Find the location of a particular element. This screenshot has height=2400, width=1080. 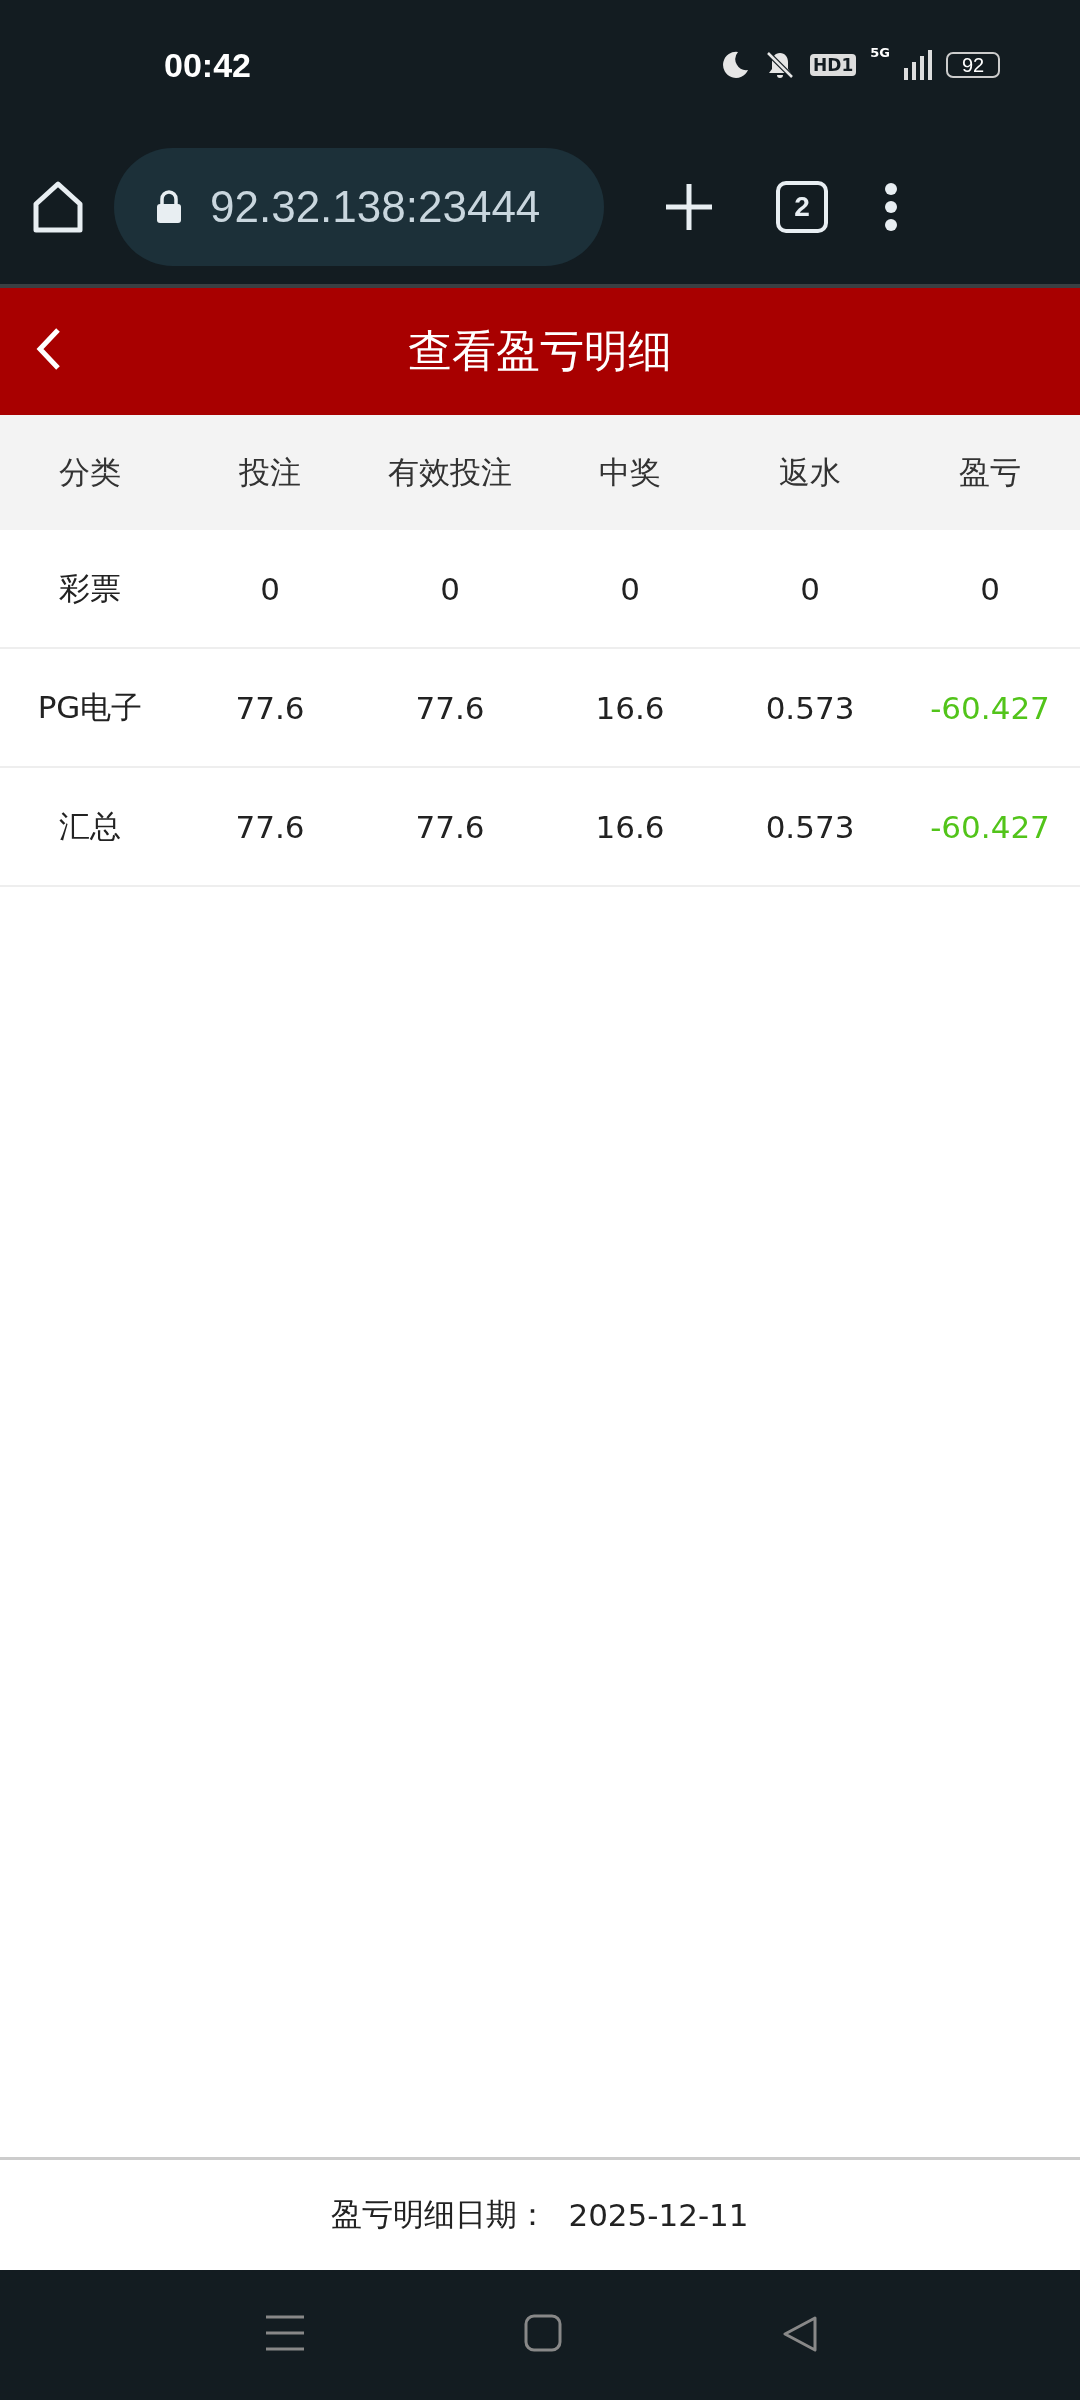

hd-badge: HD1 is located at coordinates (833, 65).